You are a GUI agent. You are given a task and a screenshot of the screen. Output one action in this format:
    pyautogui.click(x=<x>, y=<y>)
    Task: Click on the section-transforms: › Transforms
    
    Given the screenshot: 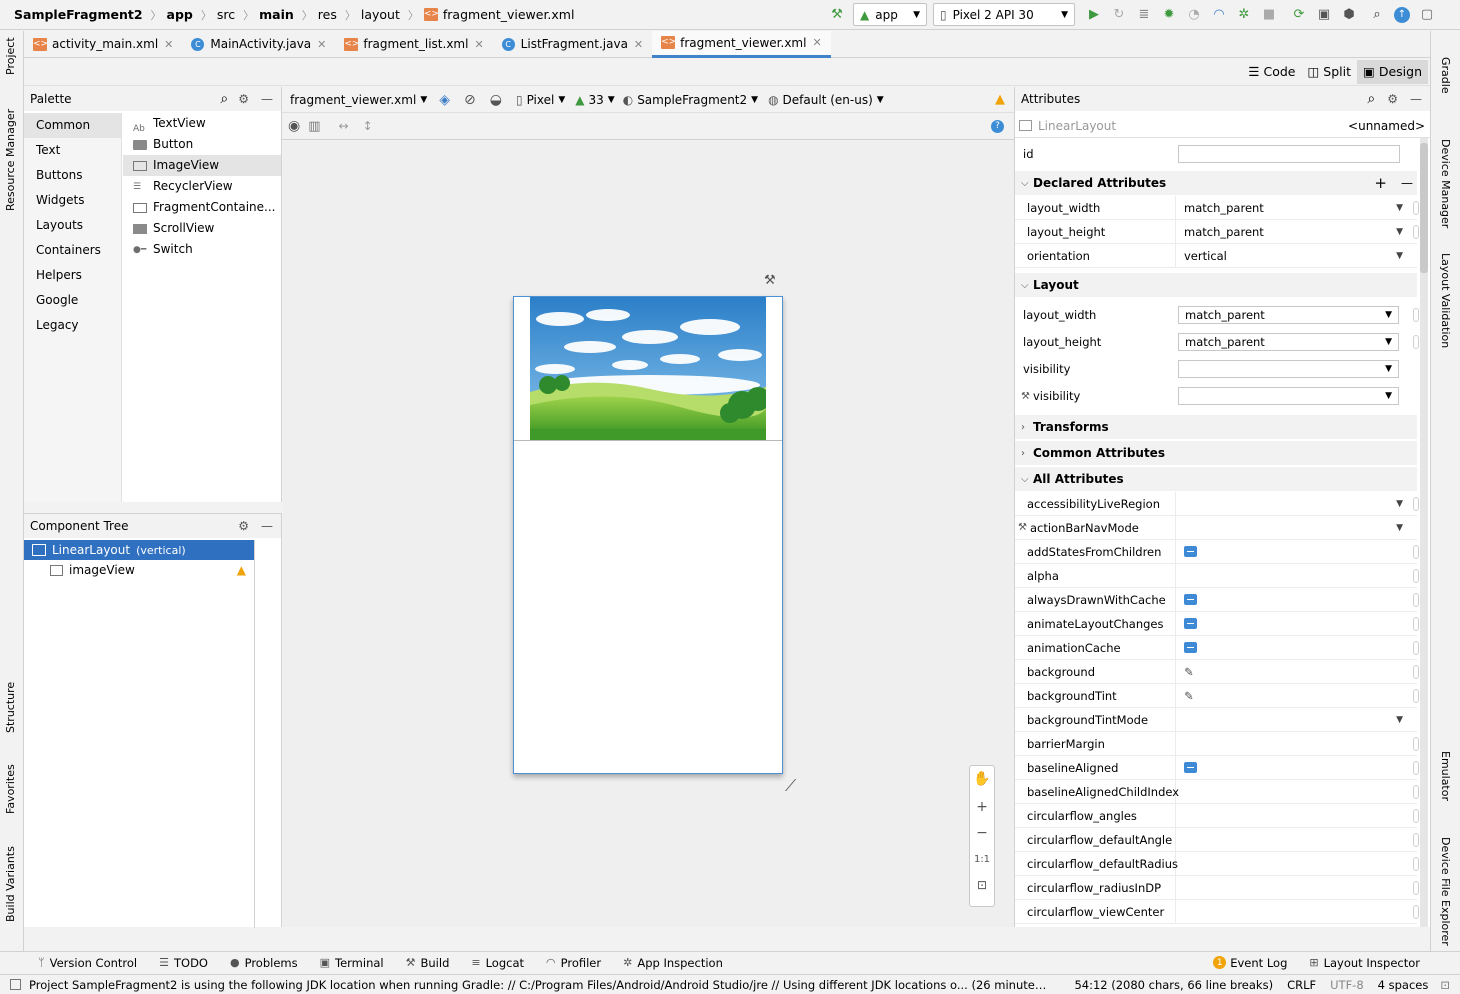 What is the action you would take?
    pyautogui.click(x=1216, y=427)
    